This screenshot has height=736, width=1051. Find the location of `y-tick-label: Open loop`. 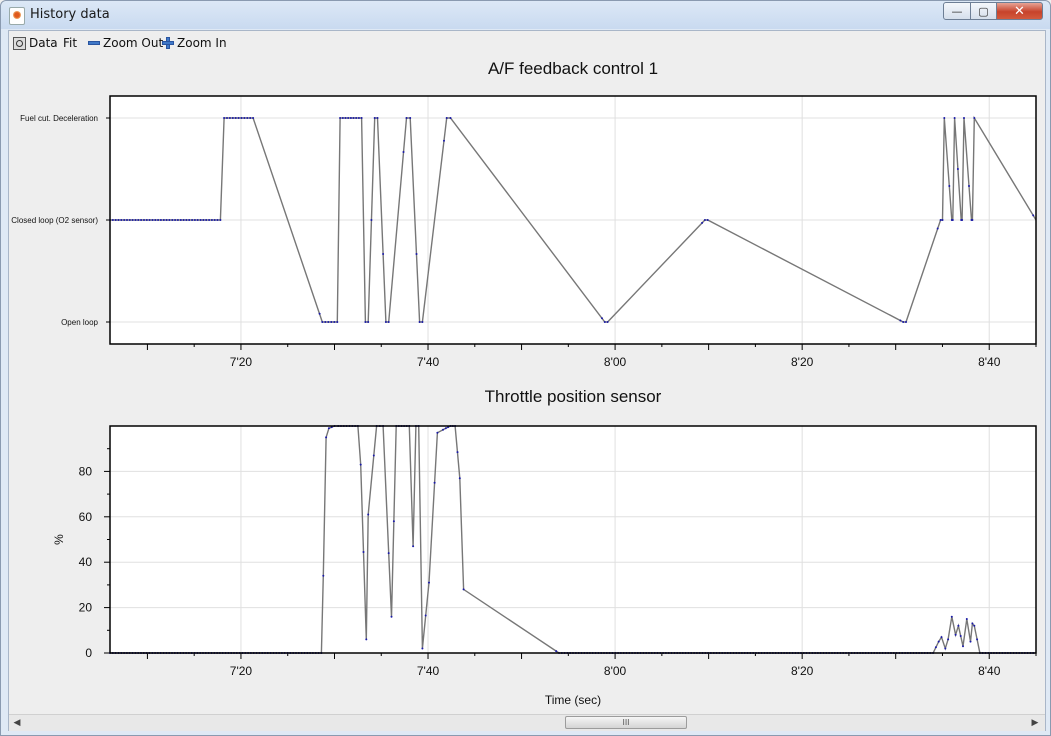

y-tick-label: Open loop is located at coordinates (79, 322).